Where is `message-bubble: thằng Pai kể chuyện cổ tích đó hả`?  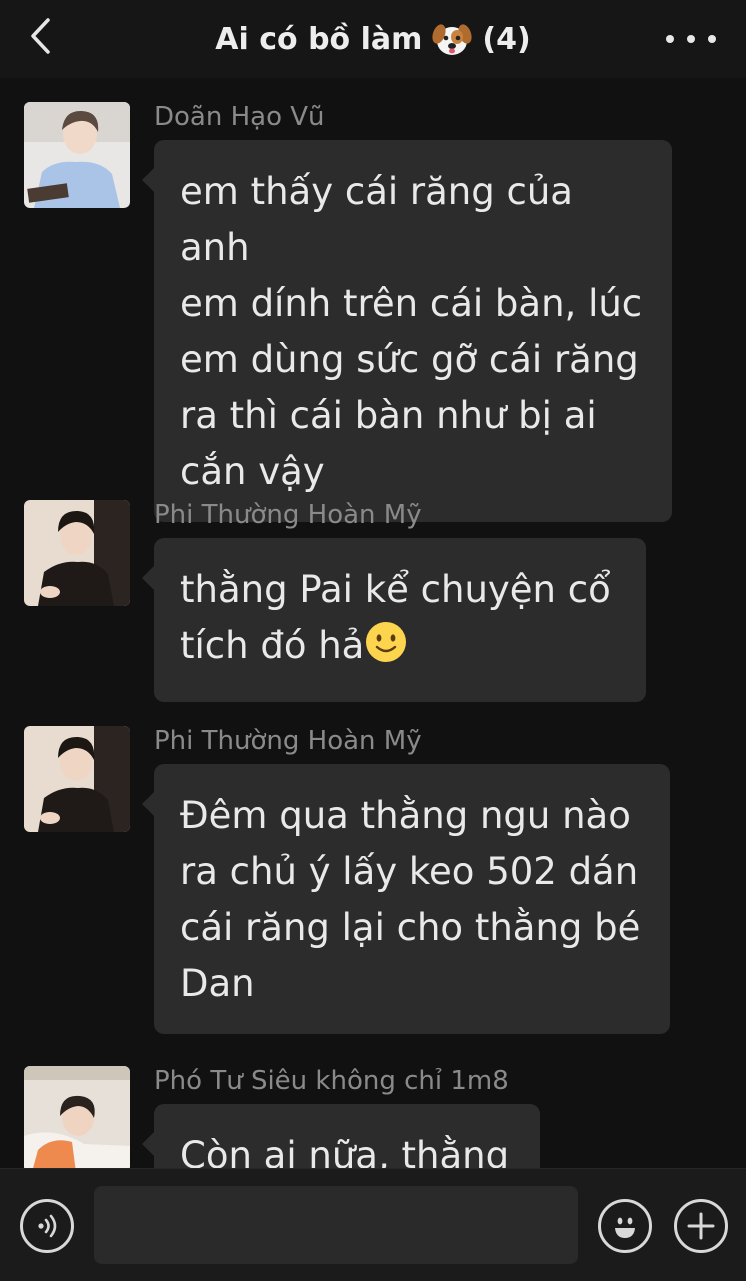 message-bubble: thằng Pai kể chuyện cổ tích đó hả is located at coordinates (394, 620).